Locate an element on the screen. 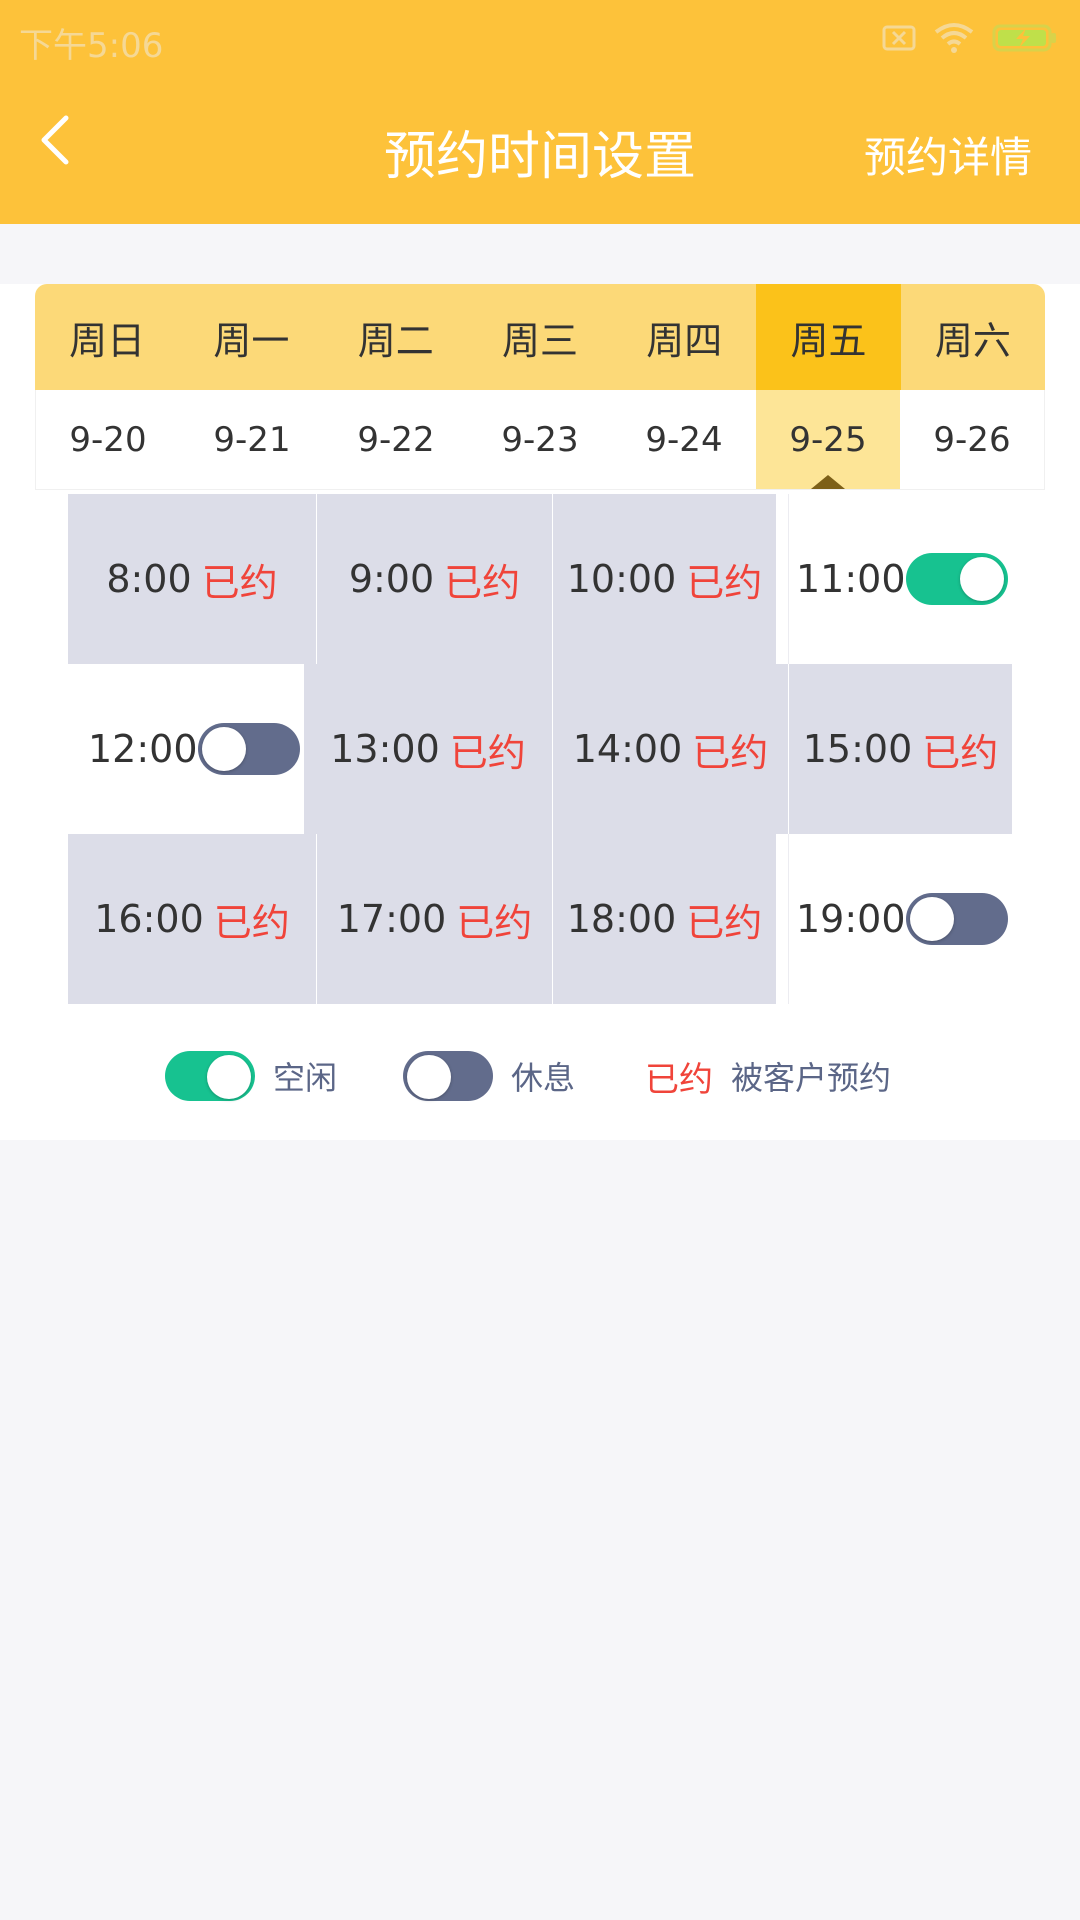 The height and width of the screenshot is (1920, 1080). slot-1600: 16:00 已约 is located at coordinates (192, 919).